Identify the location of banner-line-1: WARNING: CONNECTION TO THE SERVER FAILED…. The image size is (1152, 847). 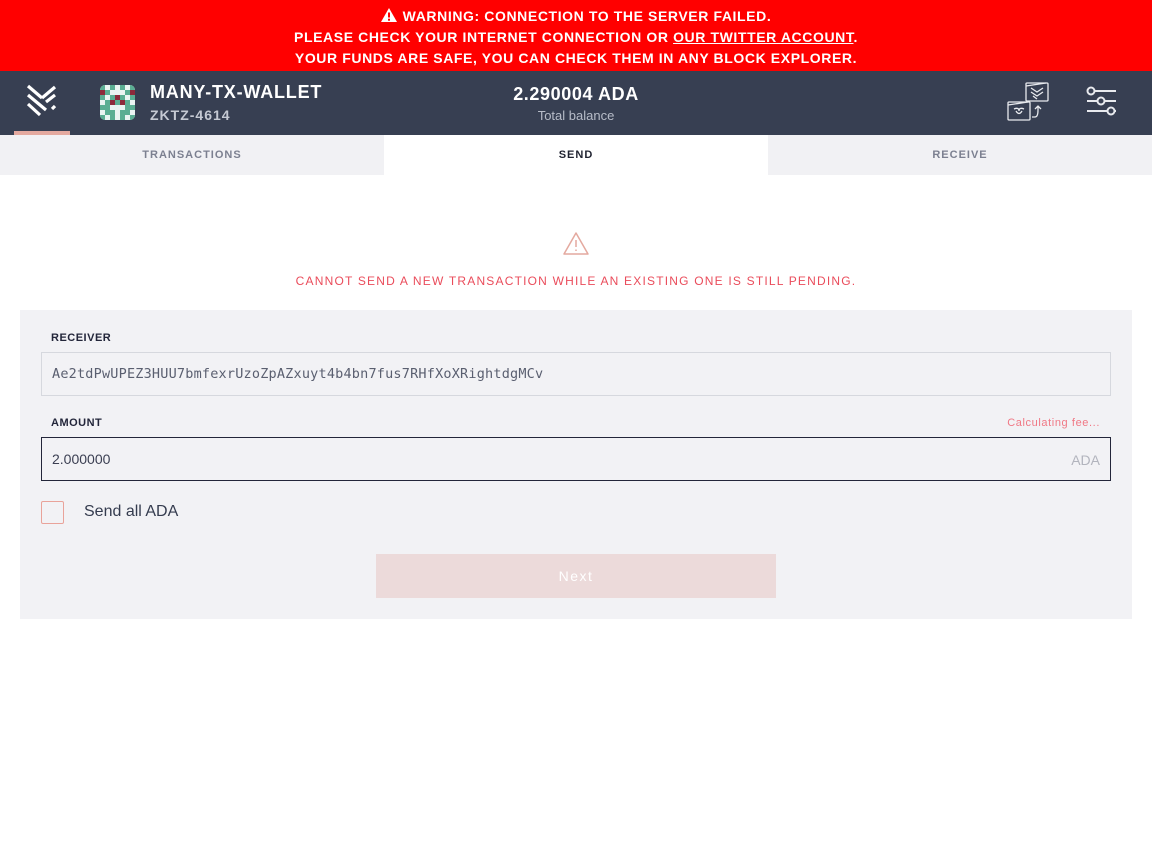
(576, 16).